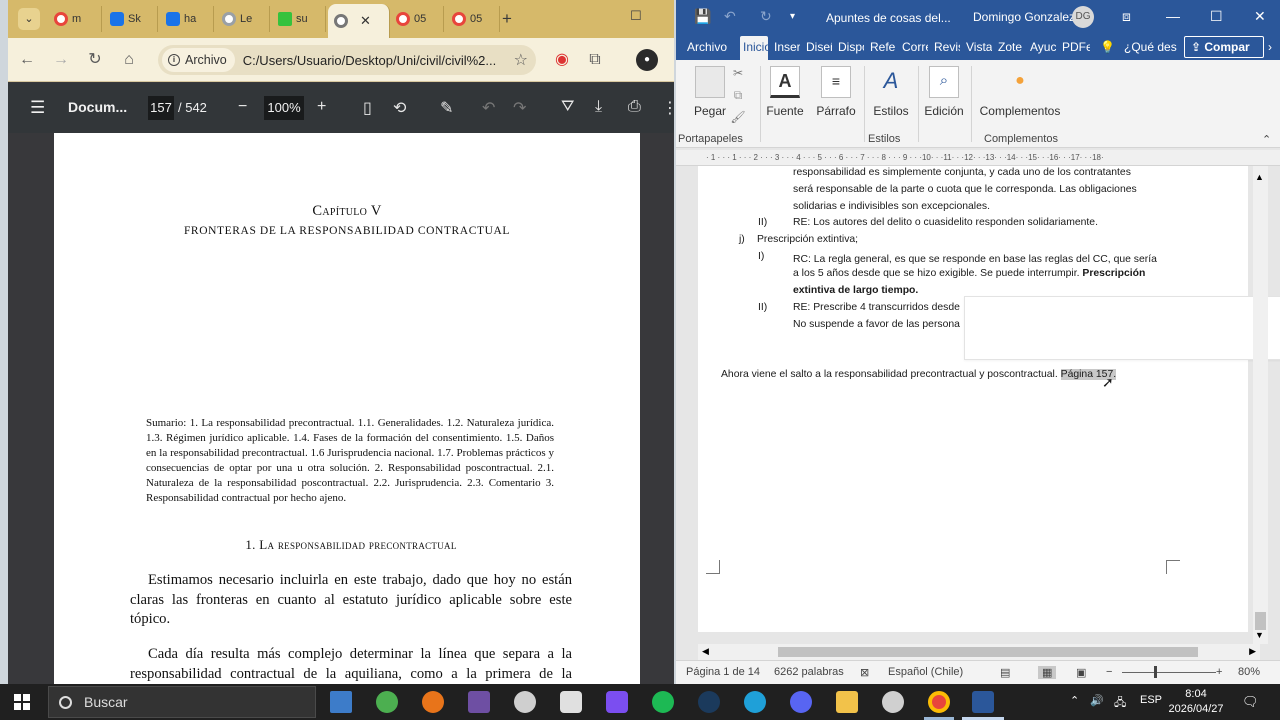  What do you see at coordinates (836, 92) in the screenshot?
I see `paragraph-button: ≡ Párrafo` at bounding box center [836, 92].